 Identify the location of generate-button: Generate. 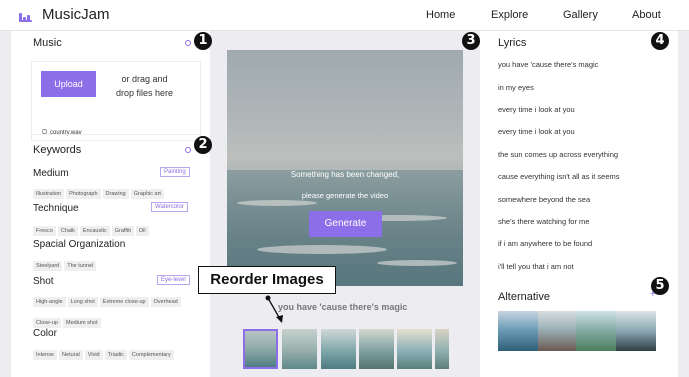
(345, 224).